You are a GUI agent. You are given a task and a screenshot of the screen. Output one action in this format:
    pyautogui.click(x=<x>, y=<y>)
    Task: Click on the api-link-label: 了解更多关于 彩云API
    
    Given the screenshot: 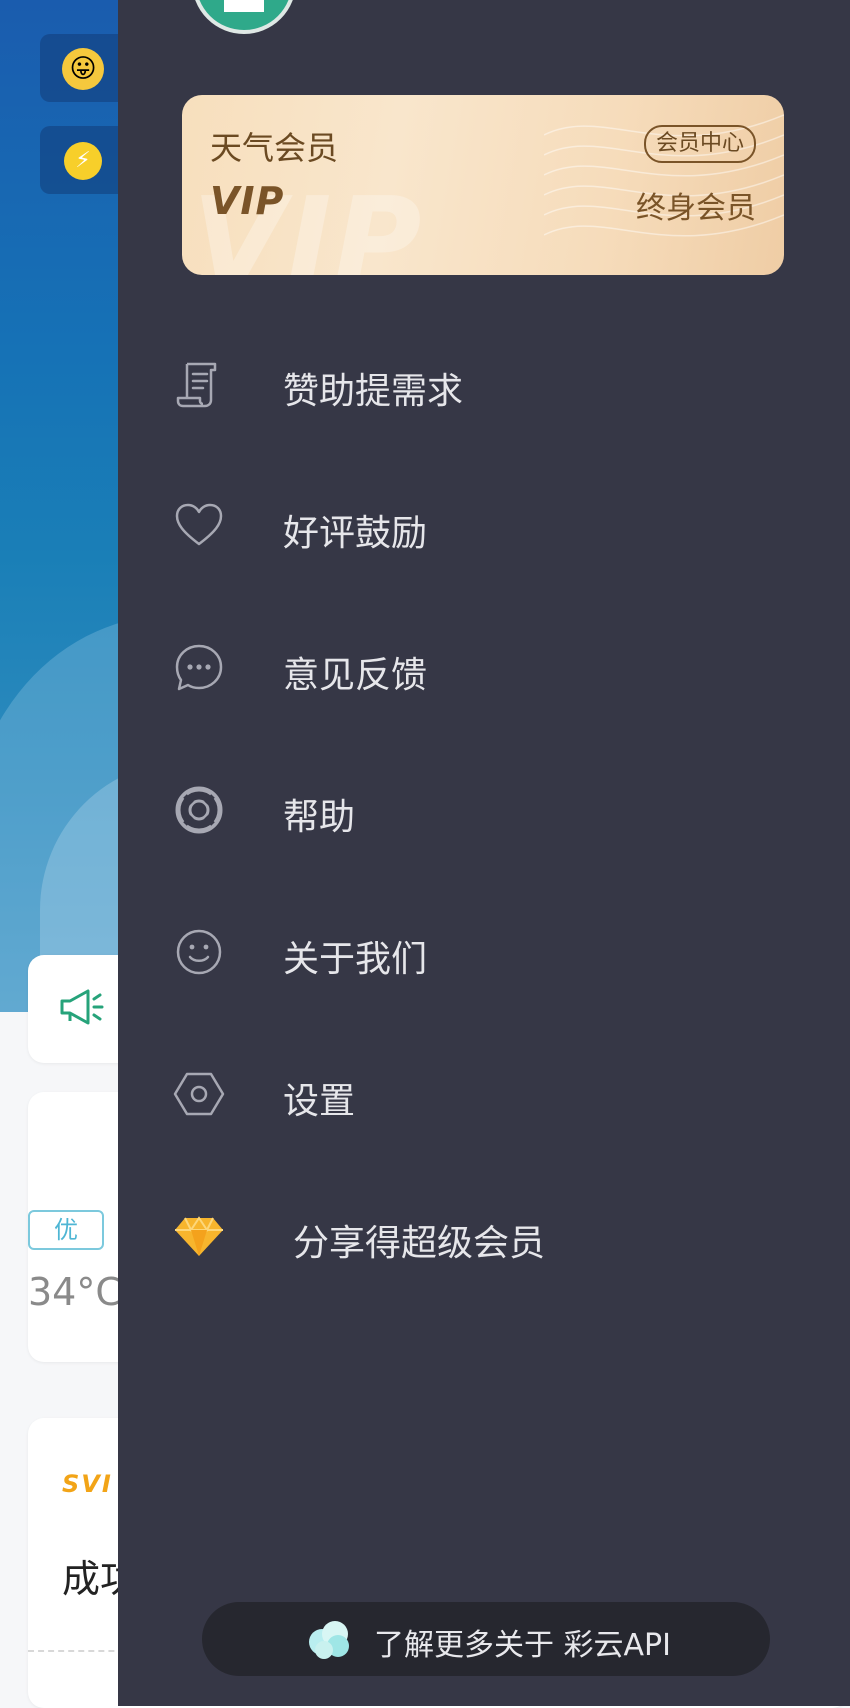 What is the action you would take?
    pyautogui.click(x=522, y=1645)
    